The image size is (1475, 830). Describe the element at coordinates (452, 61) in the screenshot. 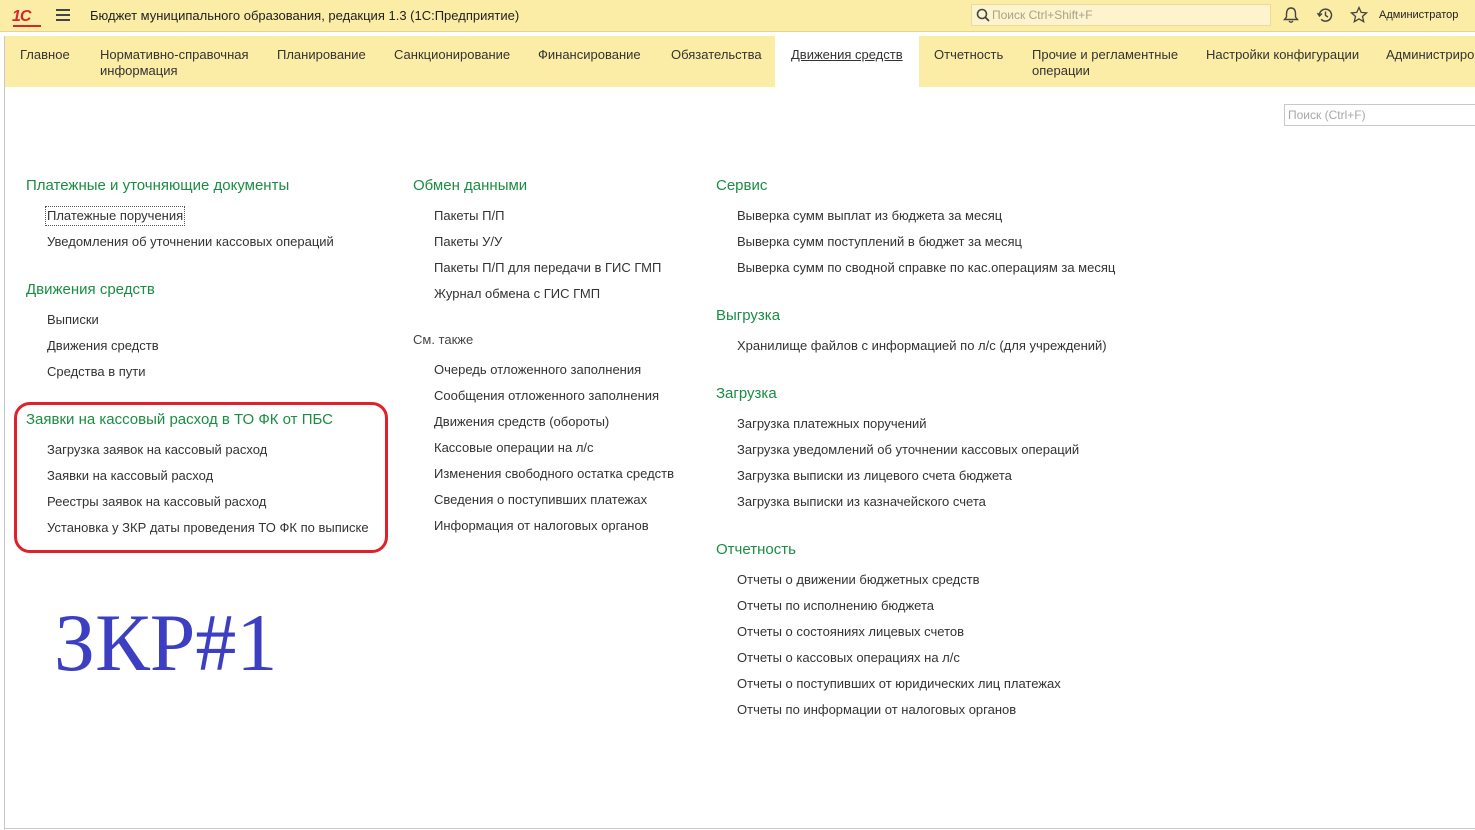

I see `section-sanctioning: Санкционирование` at that location.